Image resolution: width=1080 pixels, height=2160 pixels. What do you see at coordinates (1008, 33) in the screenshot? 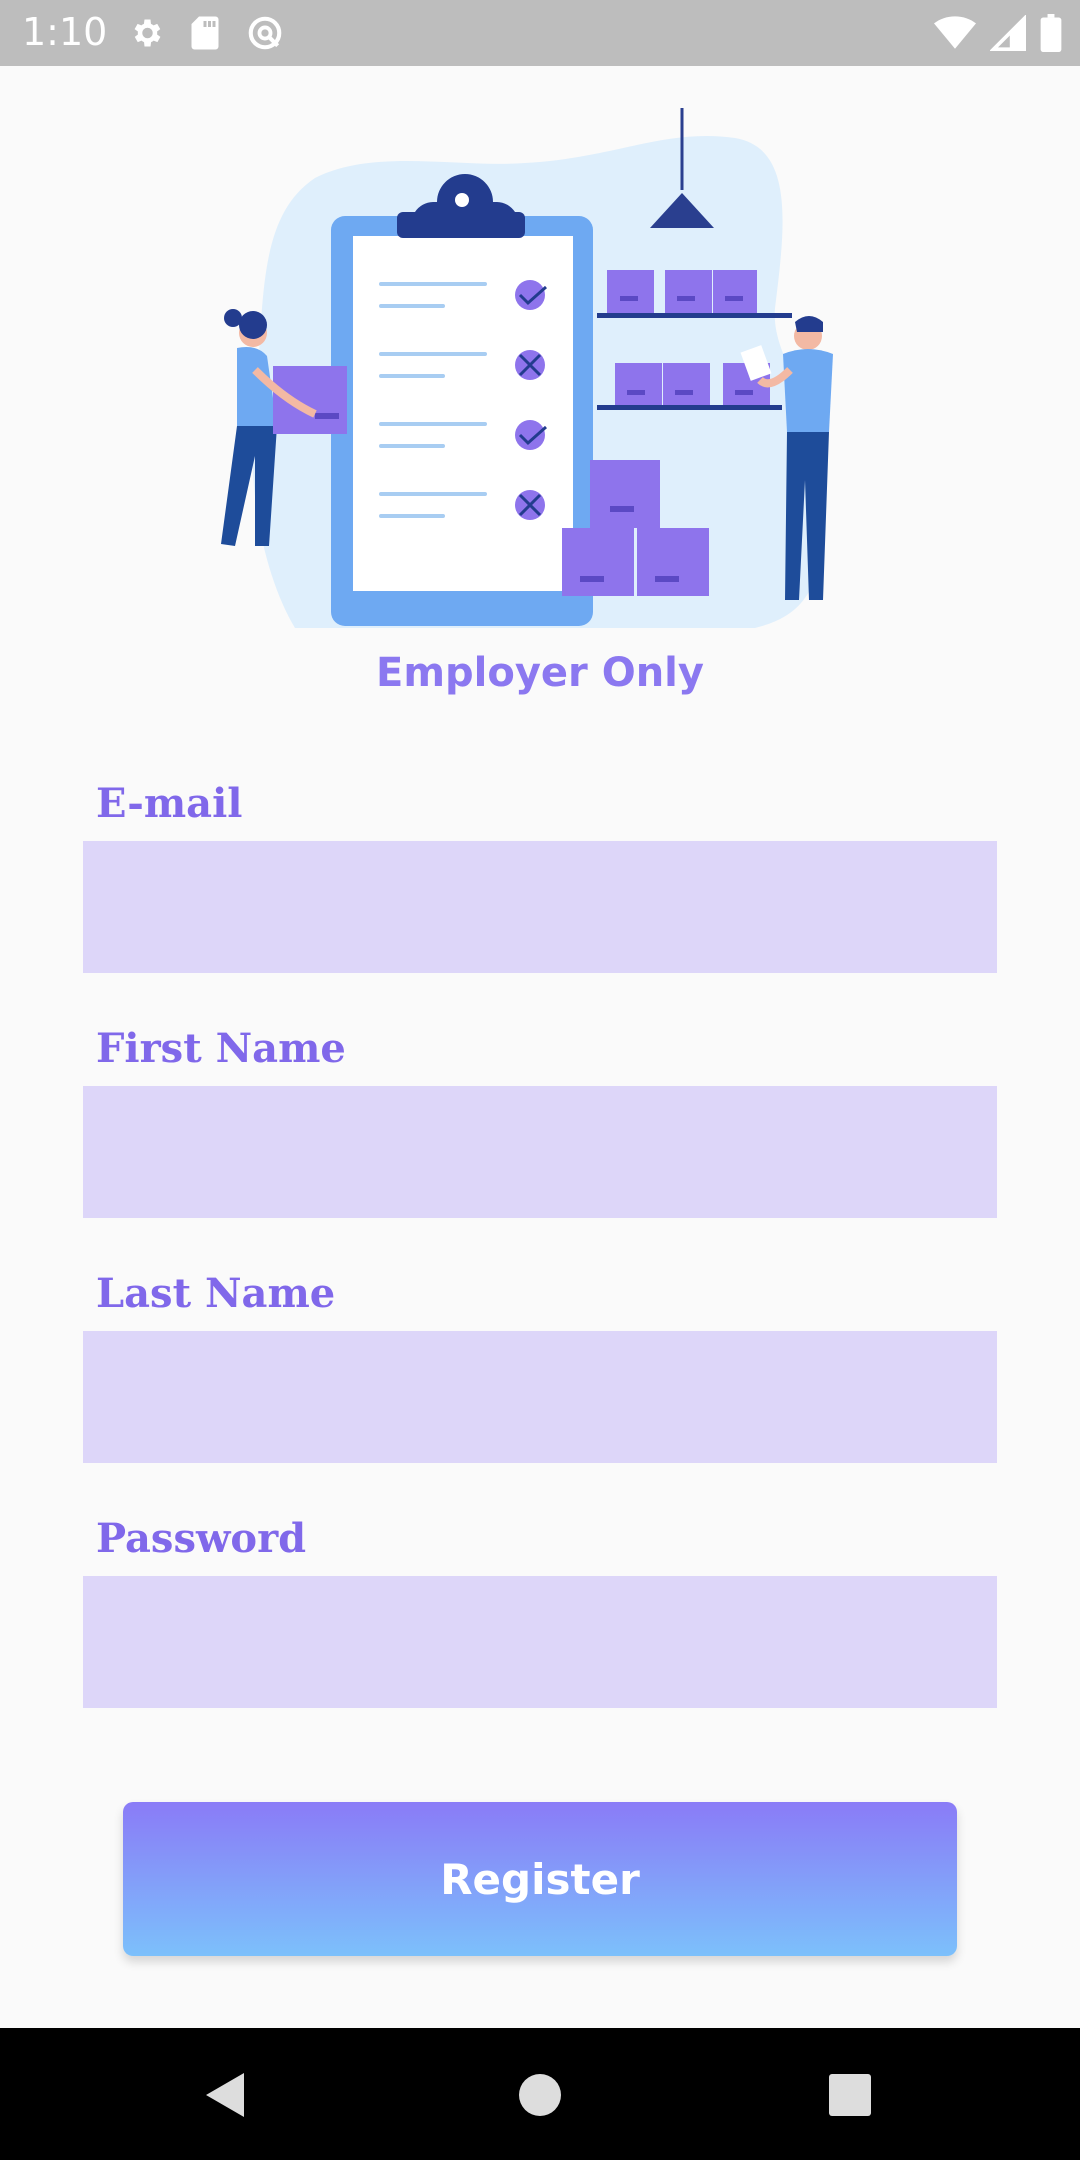
I see `cell-signal-icon` at bounding box center [1008, 33].